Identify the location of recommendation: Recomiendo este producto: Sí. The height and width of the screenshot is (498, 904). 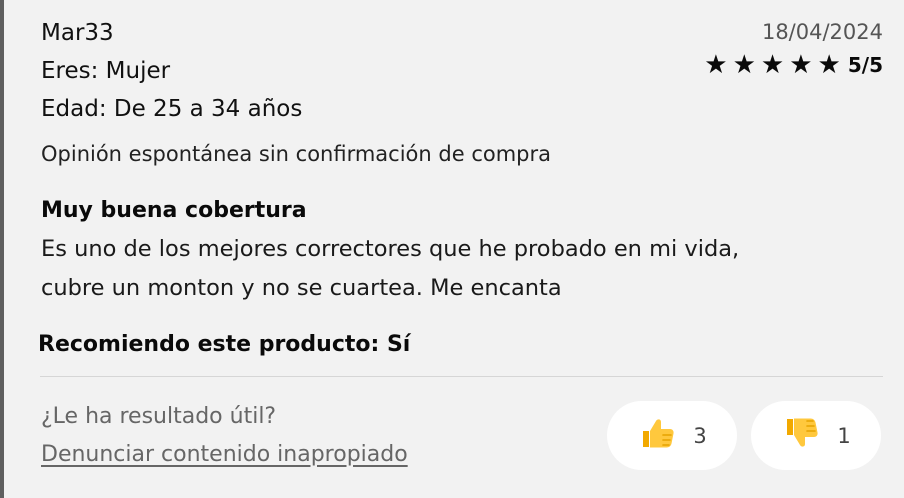
(224, 344).